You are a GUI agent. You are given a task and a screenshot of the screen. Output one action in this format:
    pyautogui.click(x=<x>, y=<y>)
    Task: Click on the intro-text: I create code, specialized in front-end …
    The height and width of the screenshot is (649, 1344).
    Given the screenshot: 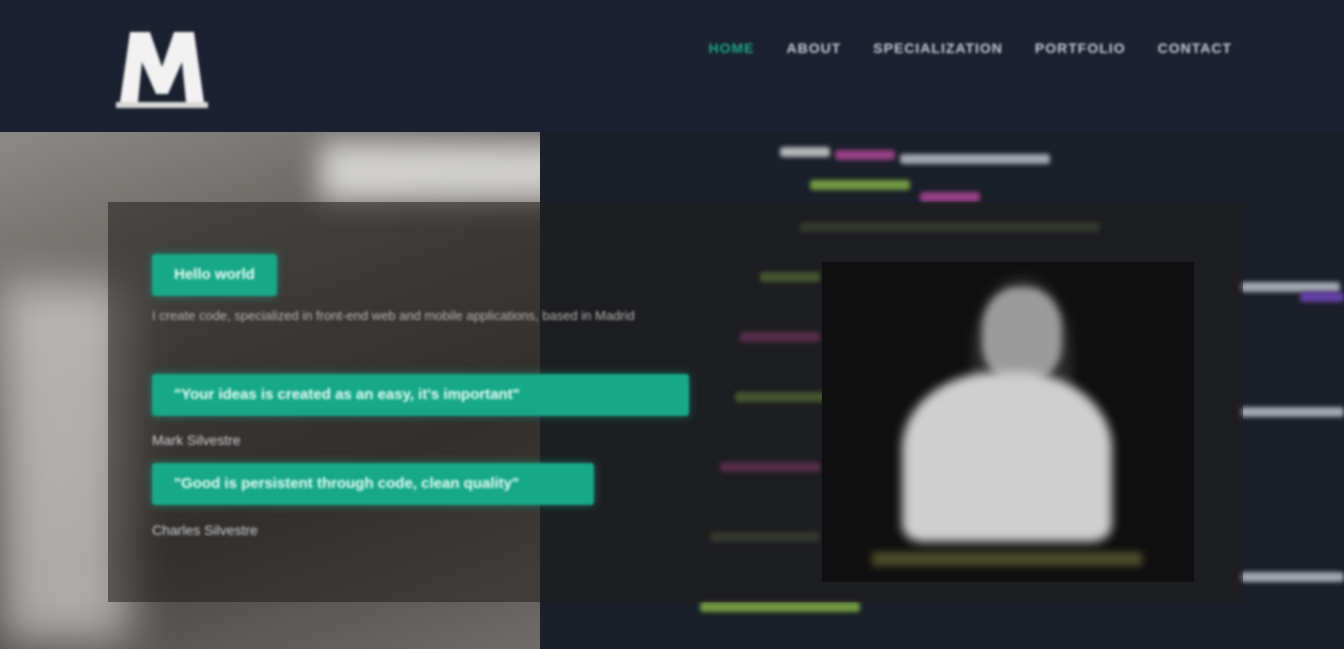 What is the action you would take?
    pyautogui.click(x=393, y=315)
    